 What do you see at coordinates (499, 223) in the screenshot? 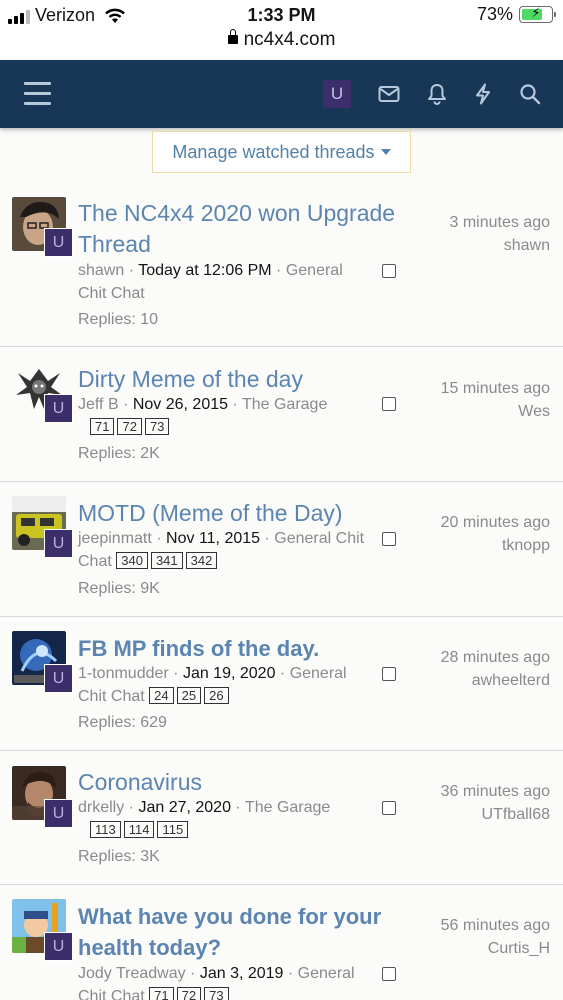
I see `last-post-time: 3 minutes ago` at bounding box center [499, 223].